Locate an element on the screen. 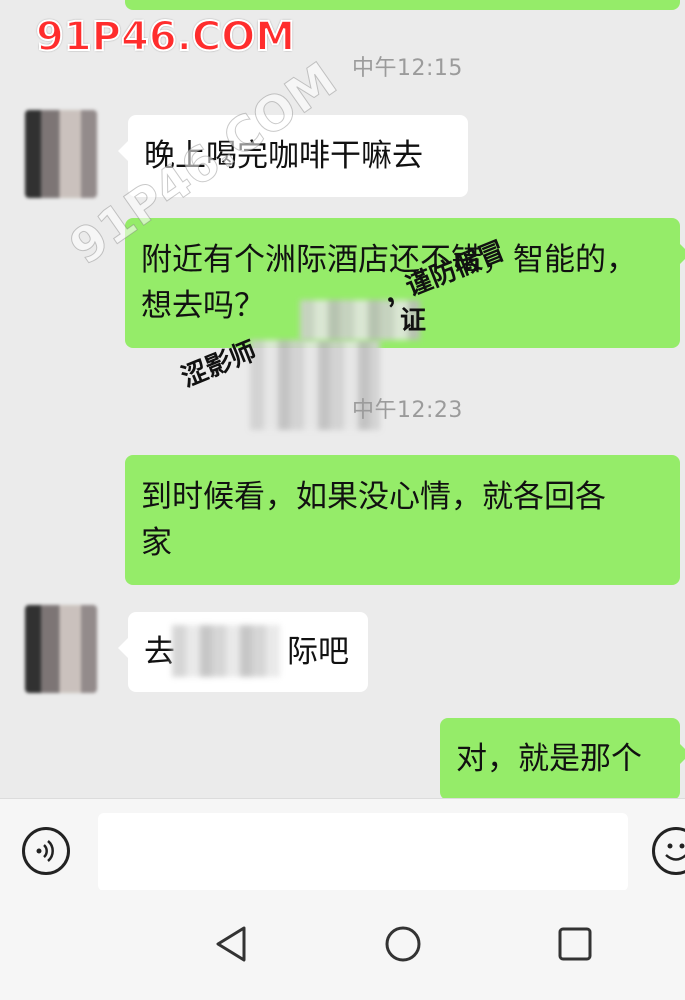 The width and height of the screenshot is (685, 1000). back-icon is located at coordinates (231, 944).